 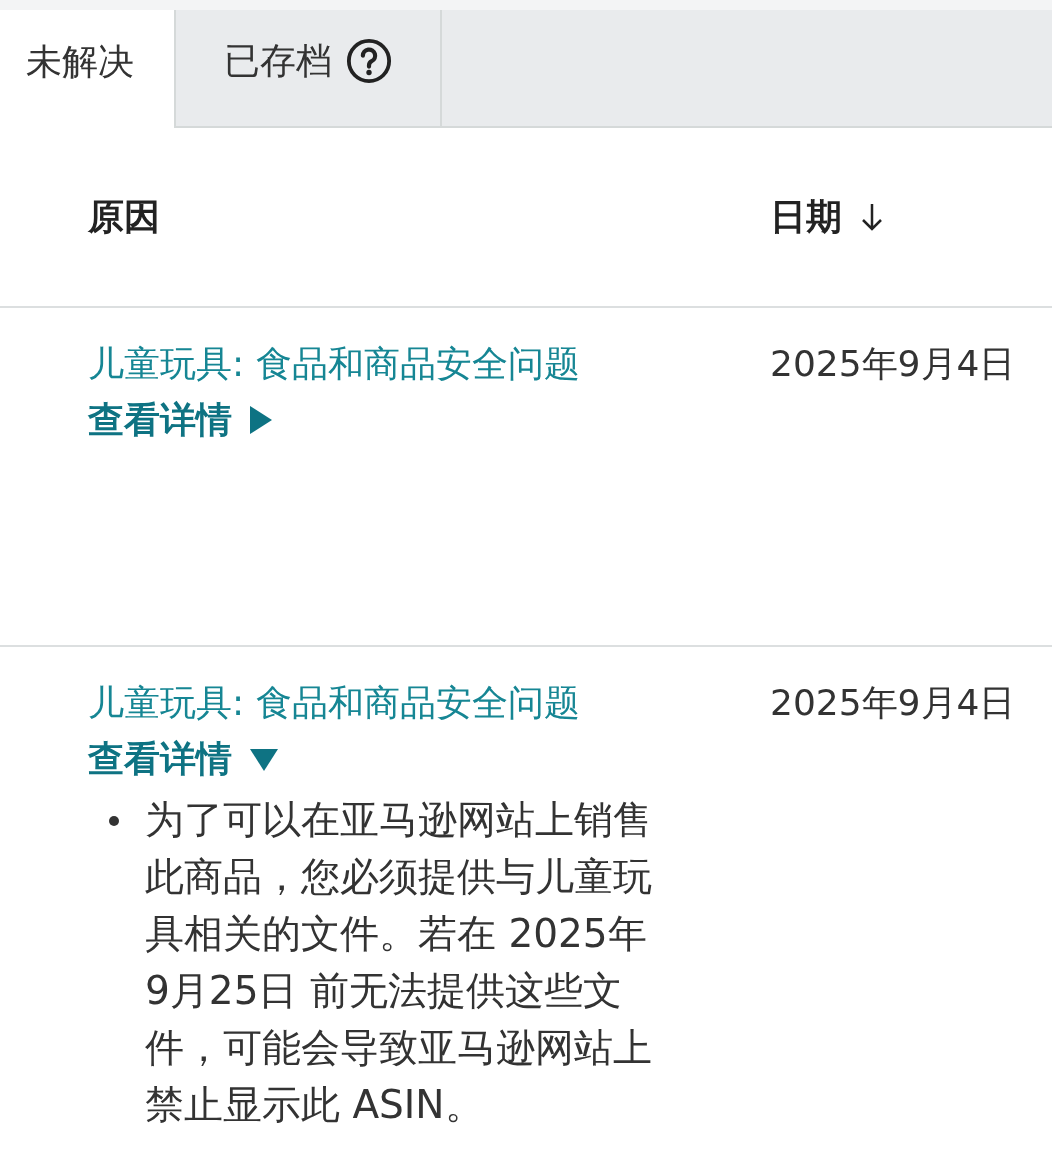 I want to click on column-header: 原因, so click(x=124, y=216).